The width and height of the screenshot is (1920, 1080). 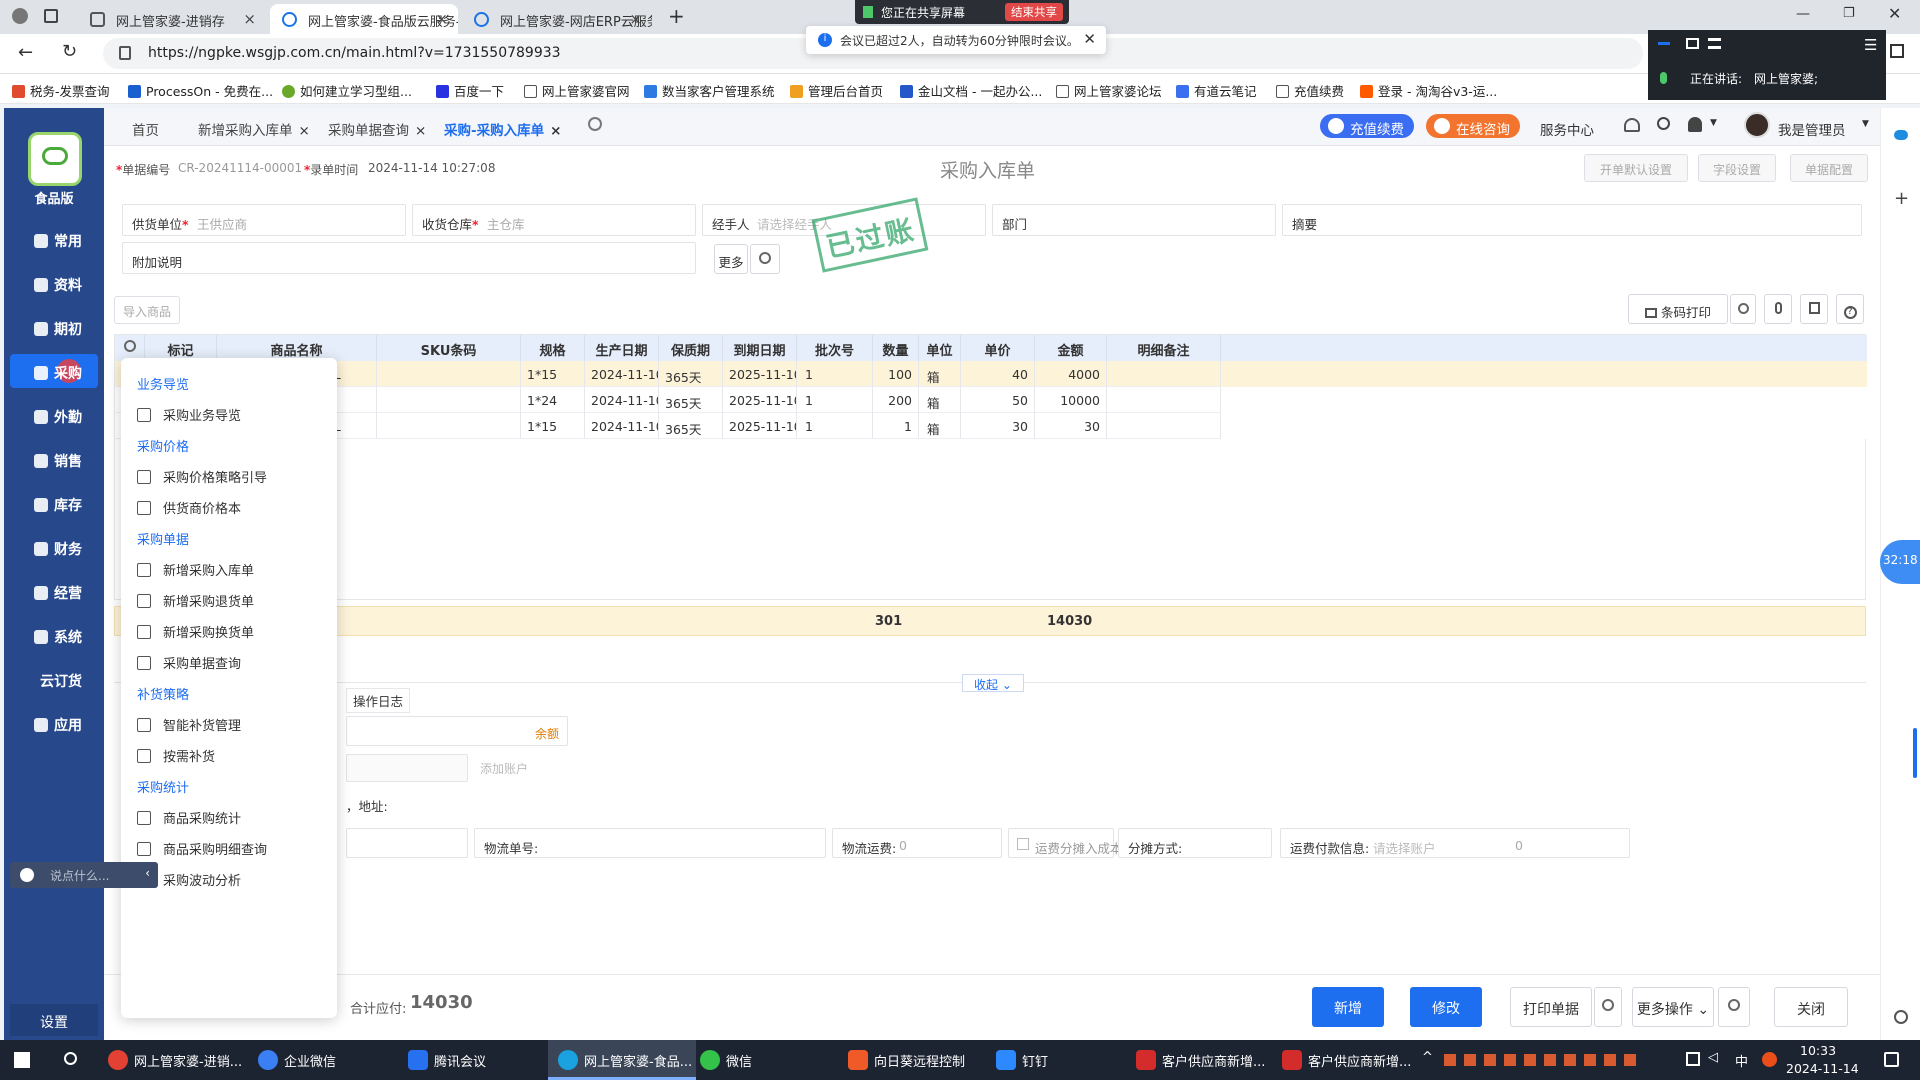 I want to click on browser-tab-0: 网上管家婆-进销存 ×, so click(x=172, y=19).